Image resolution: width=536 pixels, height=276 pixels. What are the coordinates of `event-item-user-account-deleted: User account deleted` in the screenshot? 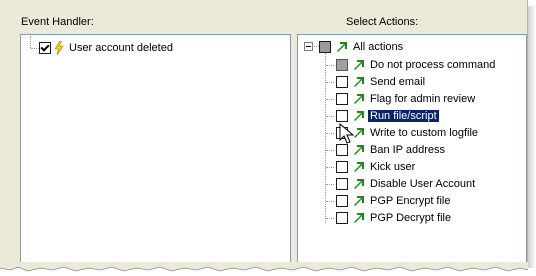 It's located at (106, 48).